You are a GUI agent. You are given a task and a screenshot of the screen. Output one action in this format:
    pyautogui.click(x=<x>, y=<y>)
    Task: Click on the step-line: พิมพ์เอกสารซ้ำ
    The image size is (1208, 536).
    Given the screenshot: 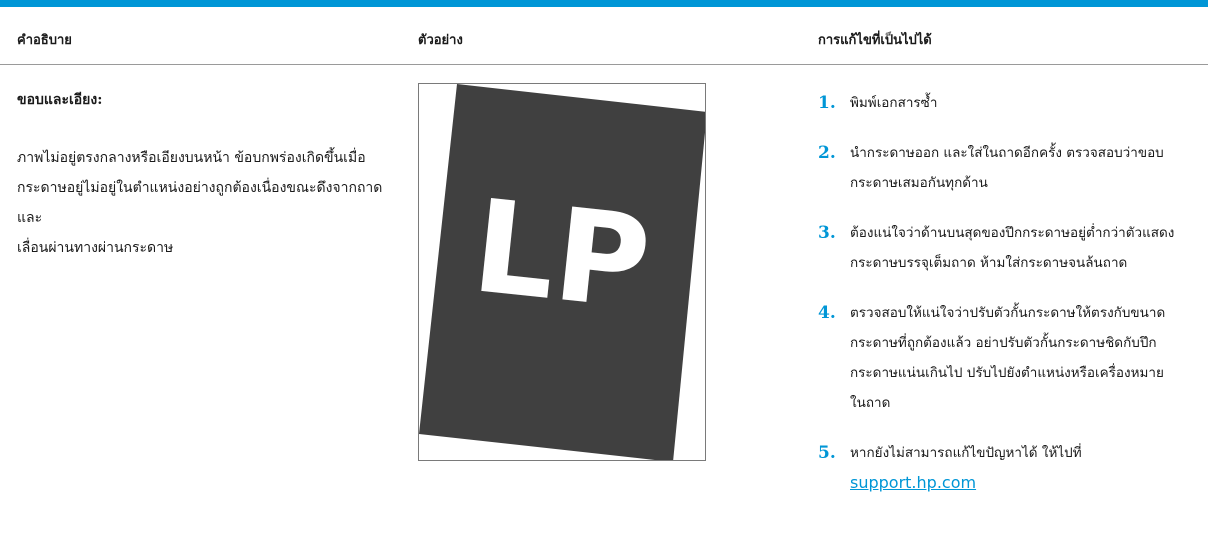 What is the action you would take?
    pyautogui.click(x=894, y=103)
    